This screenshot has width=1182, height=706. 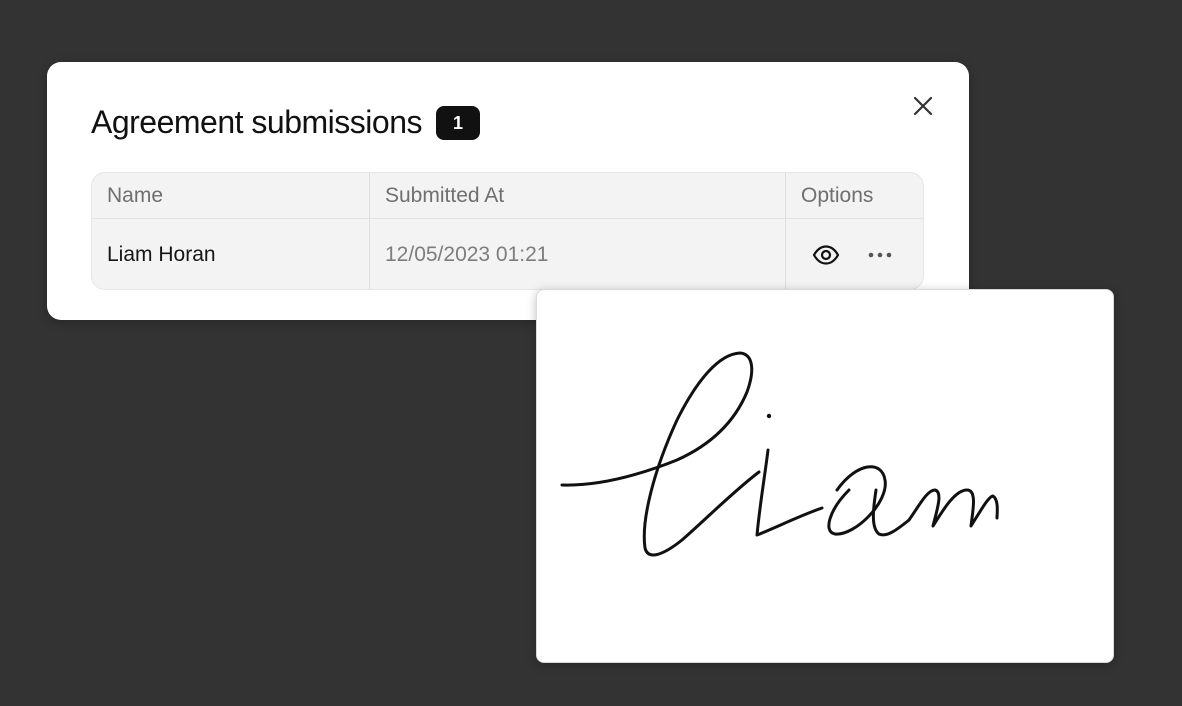 I want to click on column-header-submitted-at: Submitted At, so click(x=578, y=195).